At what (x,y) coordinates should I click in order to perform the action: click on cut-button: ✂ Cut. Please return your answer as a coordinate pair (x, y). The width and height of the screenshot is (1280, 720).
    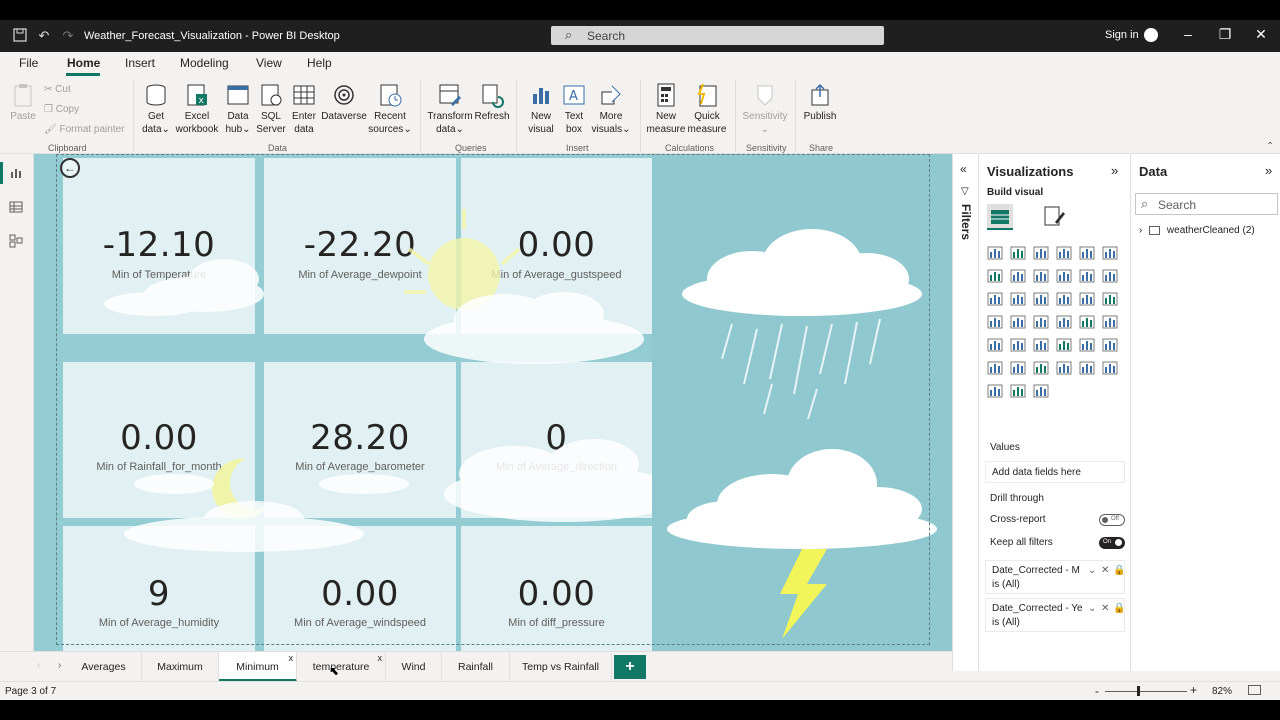
    Looking at the image, I should click on (57, 89).